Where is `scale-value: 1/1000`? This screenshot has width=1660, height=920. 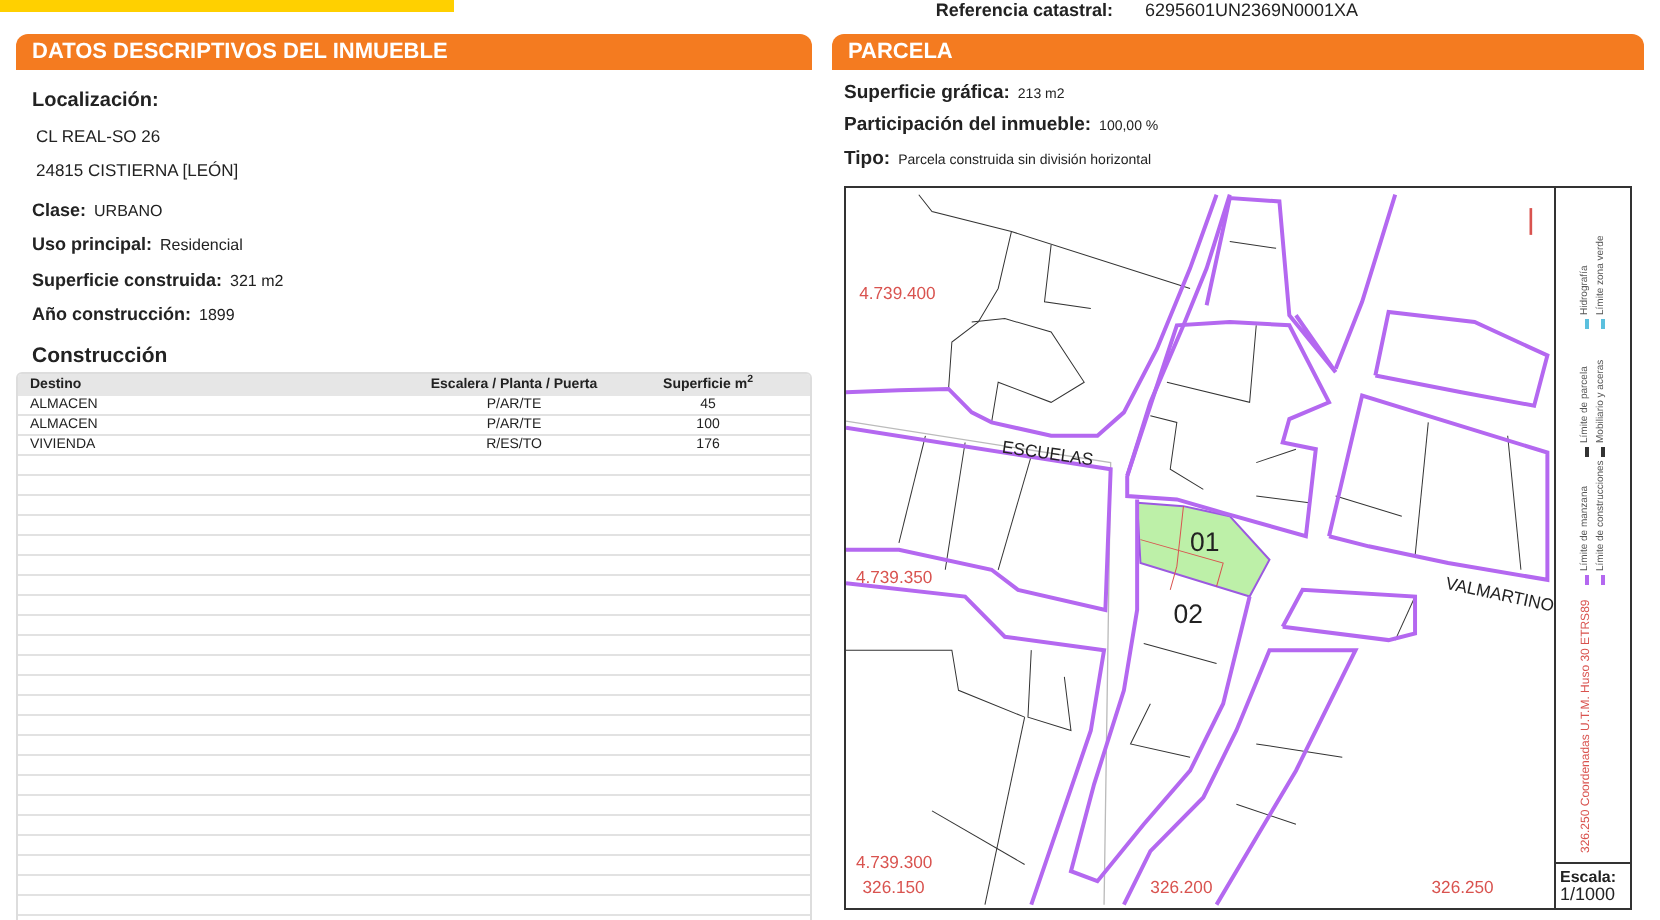
scale-value: 1/1000 is located at coordinates (1589, 894).